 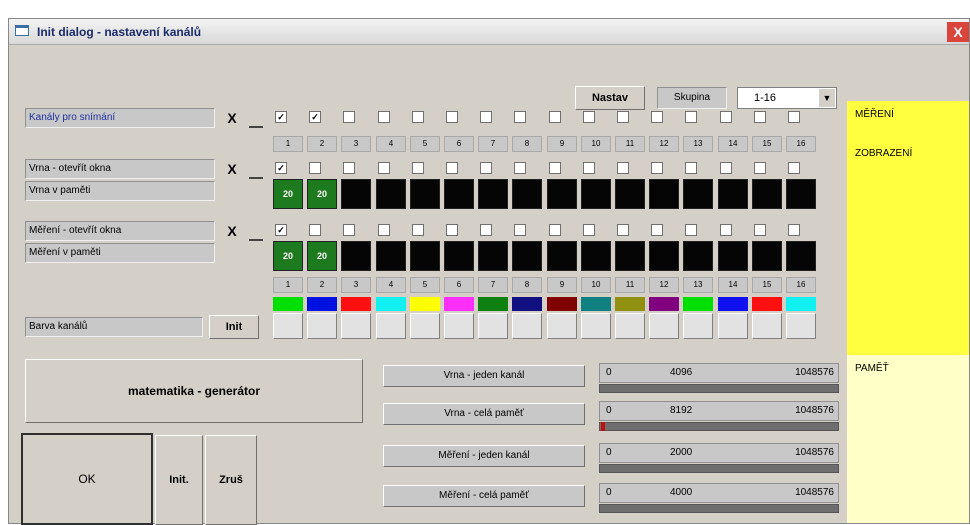 I want to click on close-button: X, so click(x=958, y=32).